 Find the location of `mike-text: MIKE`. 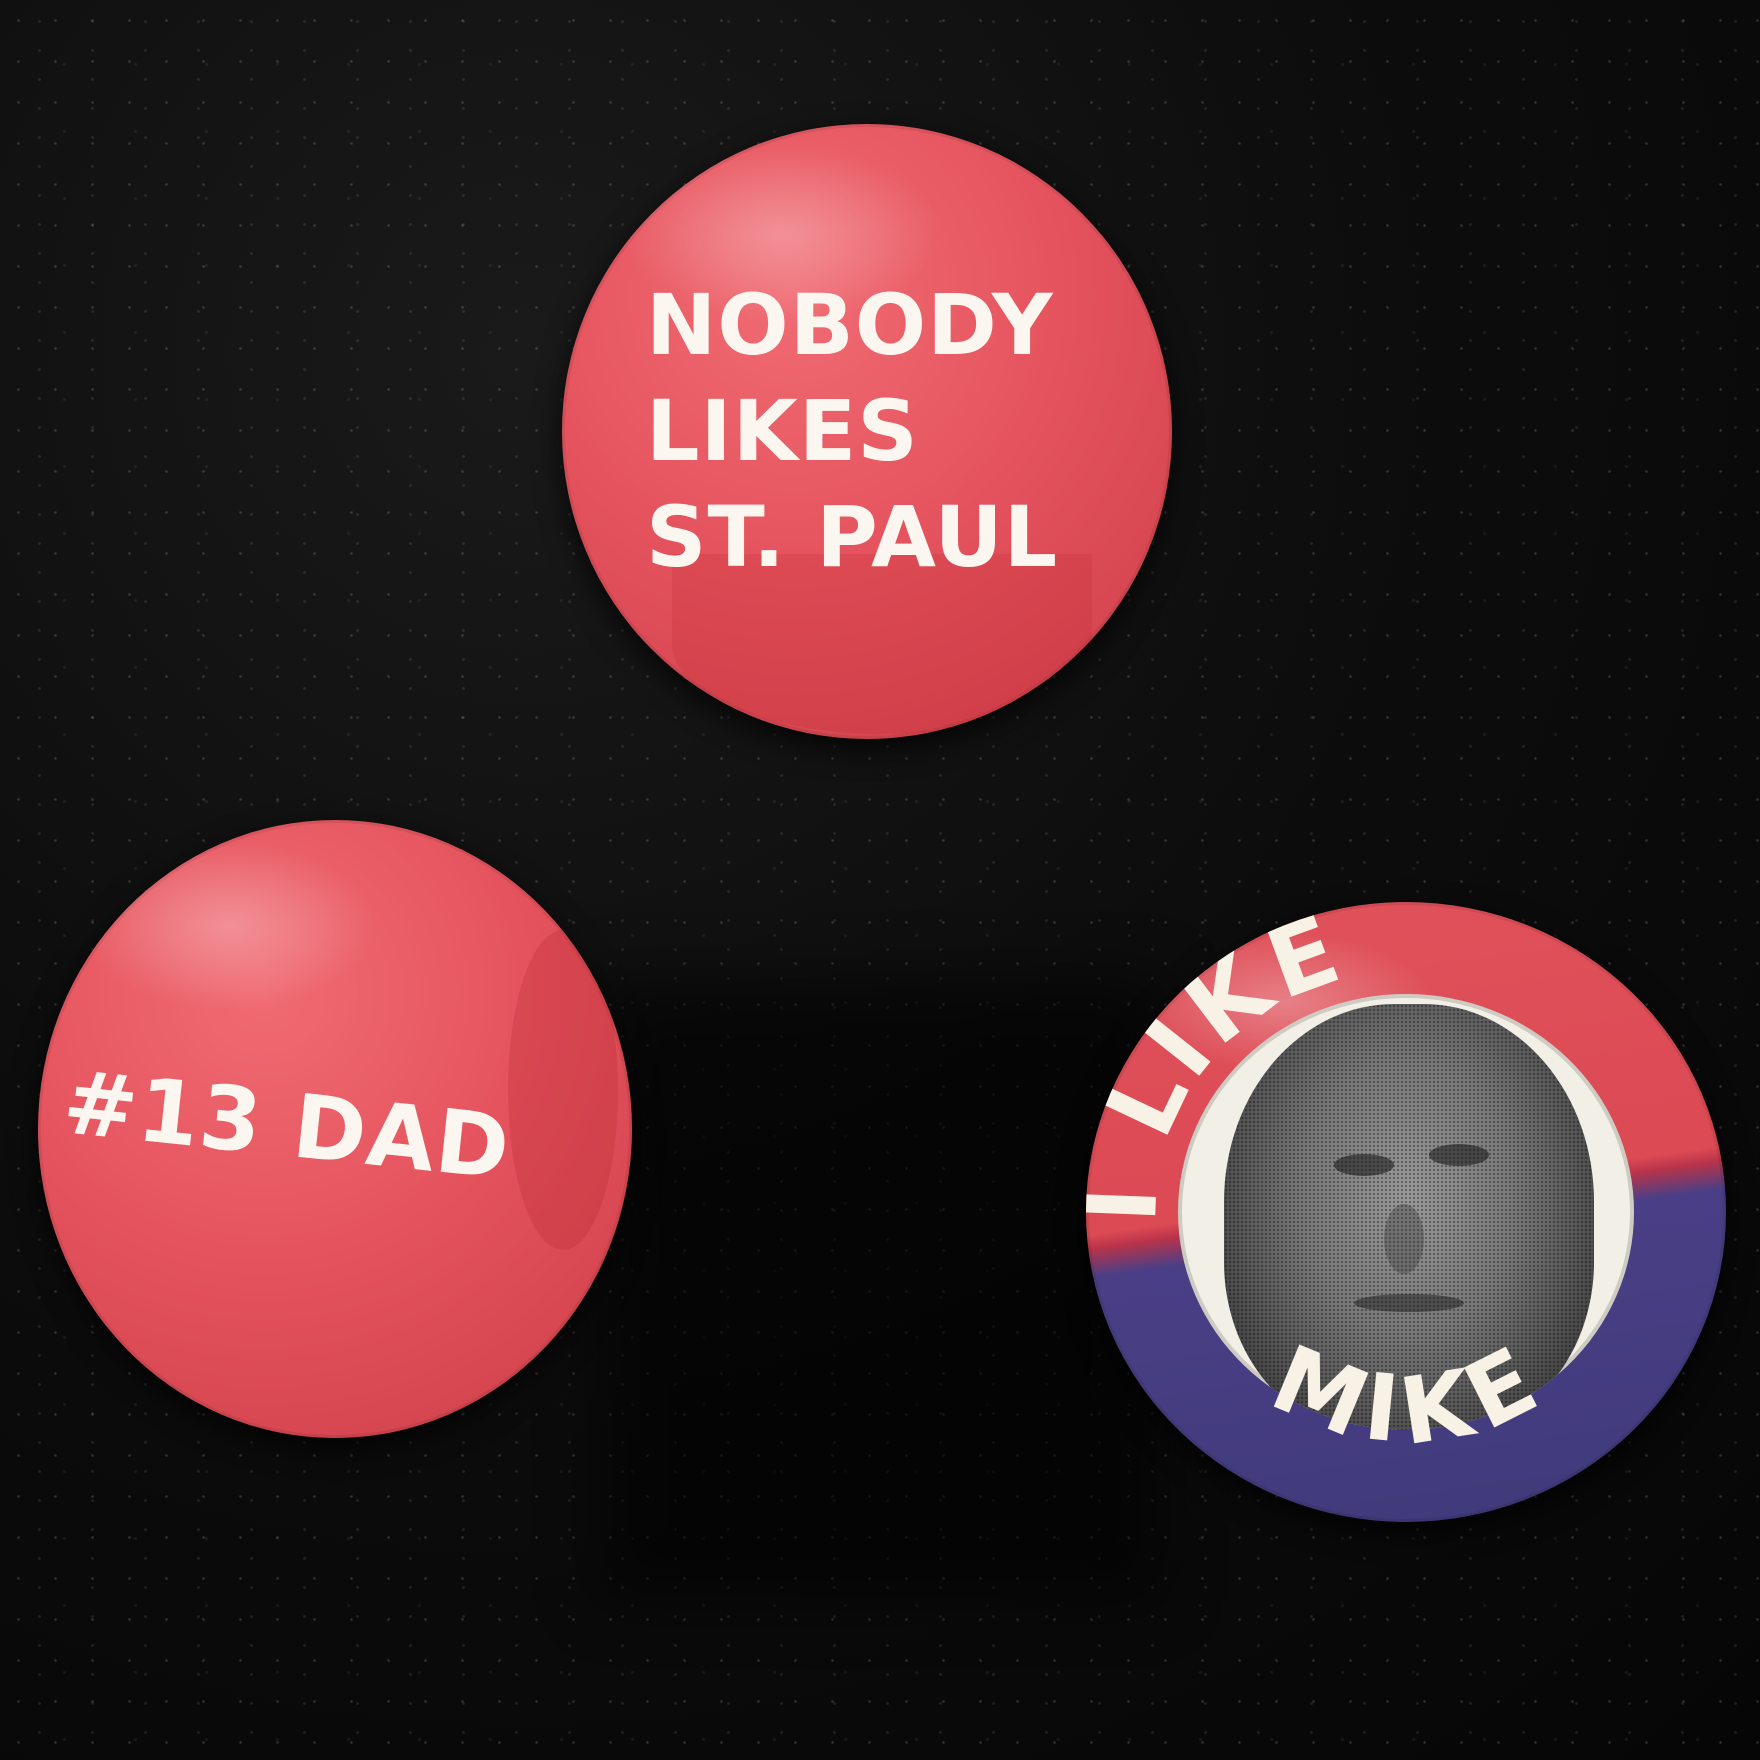

mike-text: MIKE is located at coordinates (1410, 1395).